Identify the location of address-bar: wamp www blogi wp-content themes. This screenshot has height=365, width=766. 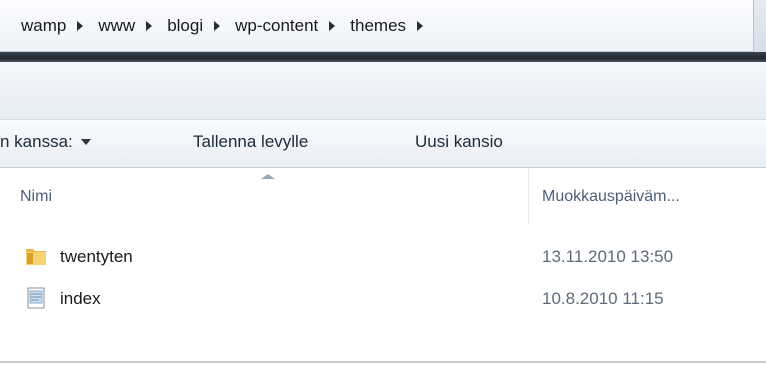
(383, 26).